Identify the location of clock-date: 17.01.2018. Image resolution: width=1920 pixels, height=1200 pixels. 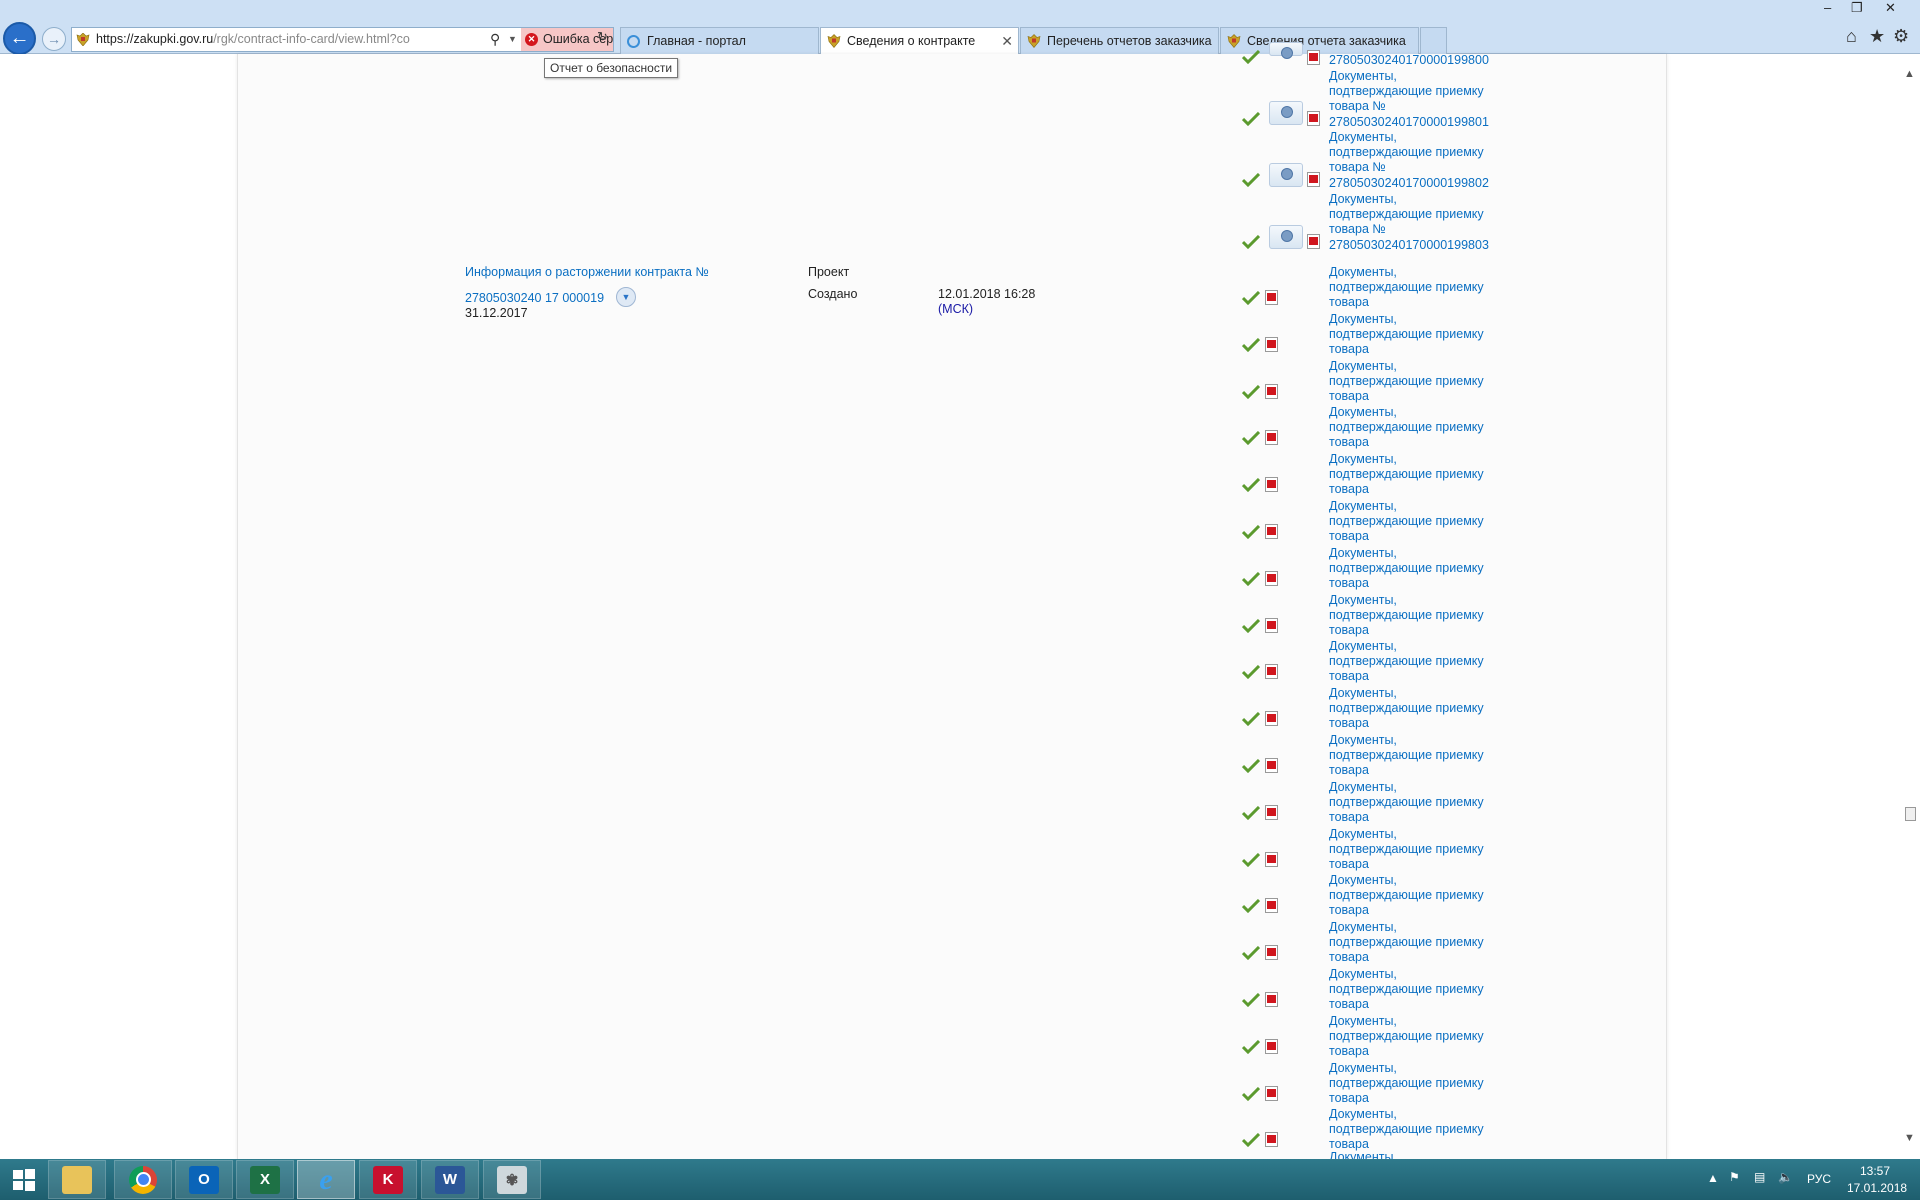
(1877, 1188).